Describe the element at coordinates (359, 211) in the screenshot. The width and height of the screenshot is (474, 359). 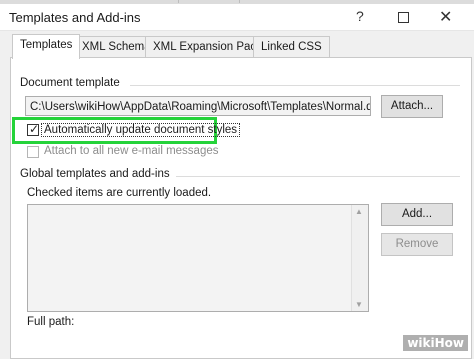
I see `scroll-up-icon: ▲` at that location.